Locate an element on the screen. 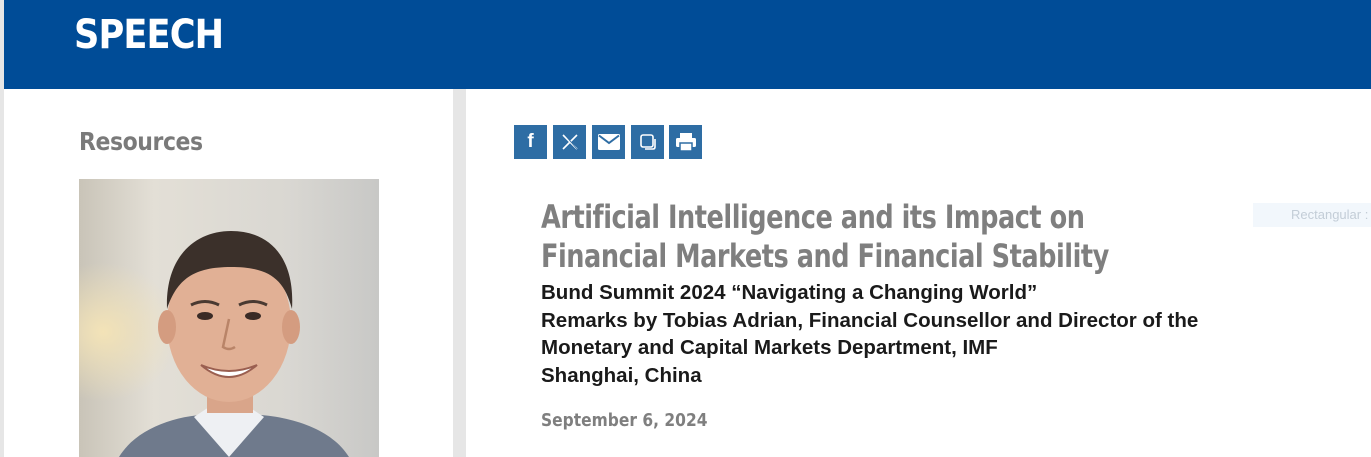  print-icon is located at coordinates (685, 142).